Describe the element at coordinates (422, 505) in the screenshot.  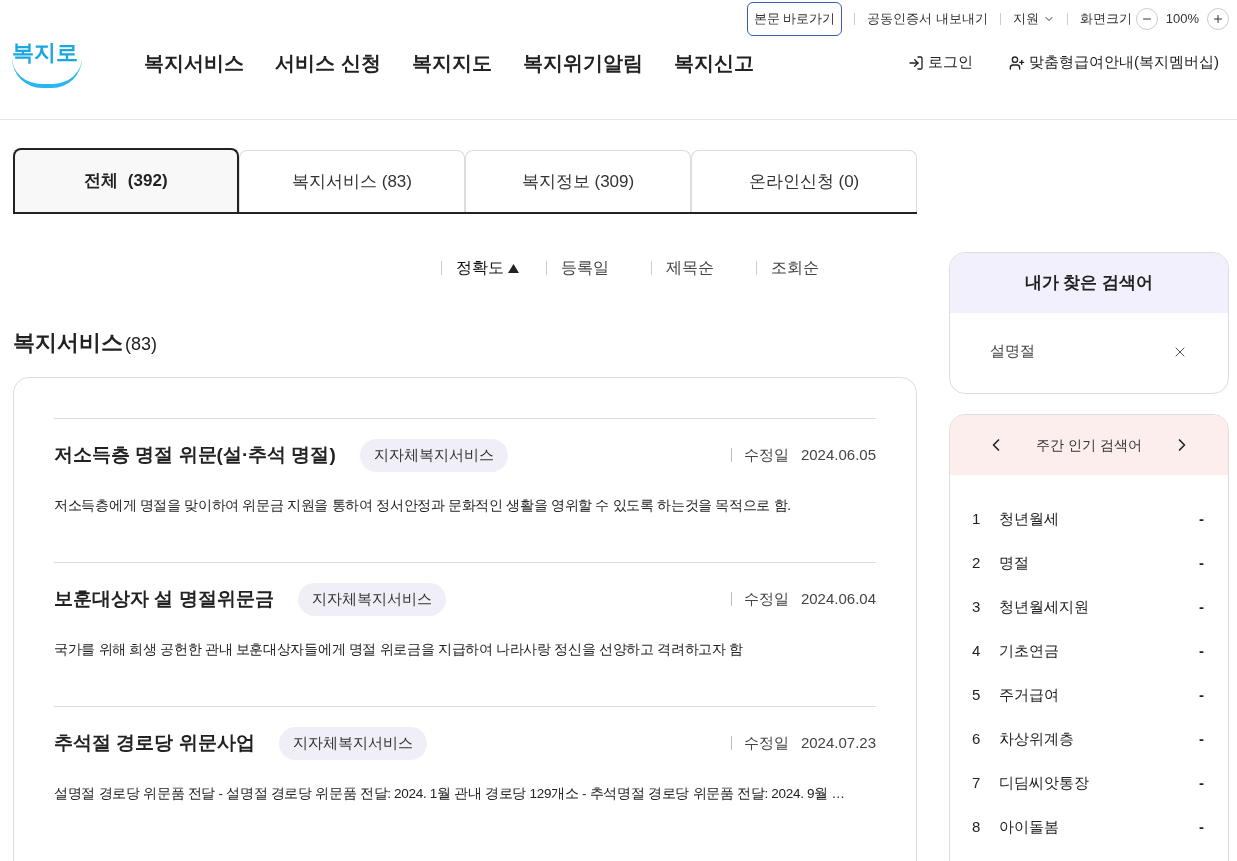
I see `result-summary: 저소득층에게 명절을 맞이하여 위문금 지원을 통하여 정서안정과 문화적인 생활을 영위할 수 있도록 하는것을 목적으로 함.` at that location.